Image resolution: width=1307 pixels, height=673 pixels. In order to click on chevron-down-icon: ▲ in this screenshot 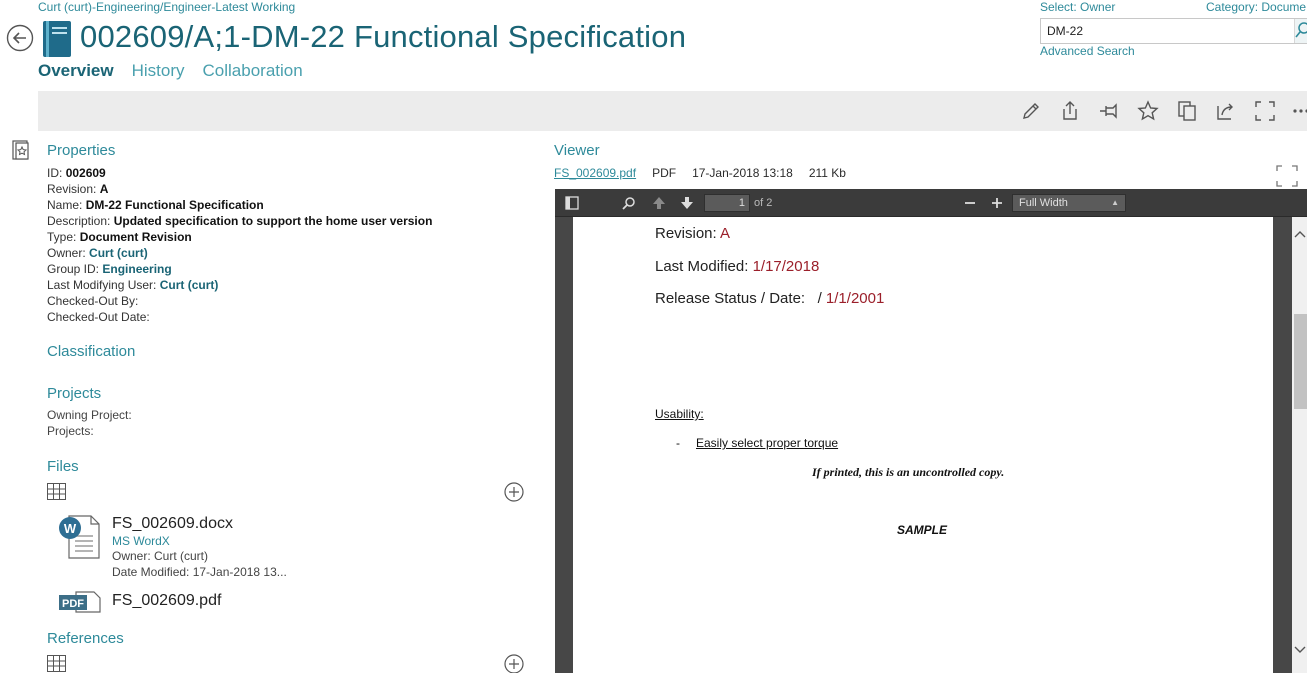, I will do `click(1115, 202)`.